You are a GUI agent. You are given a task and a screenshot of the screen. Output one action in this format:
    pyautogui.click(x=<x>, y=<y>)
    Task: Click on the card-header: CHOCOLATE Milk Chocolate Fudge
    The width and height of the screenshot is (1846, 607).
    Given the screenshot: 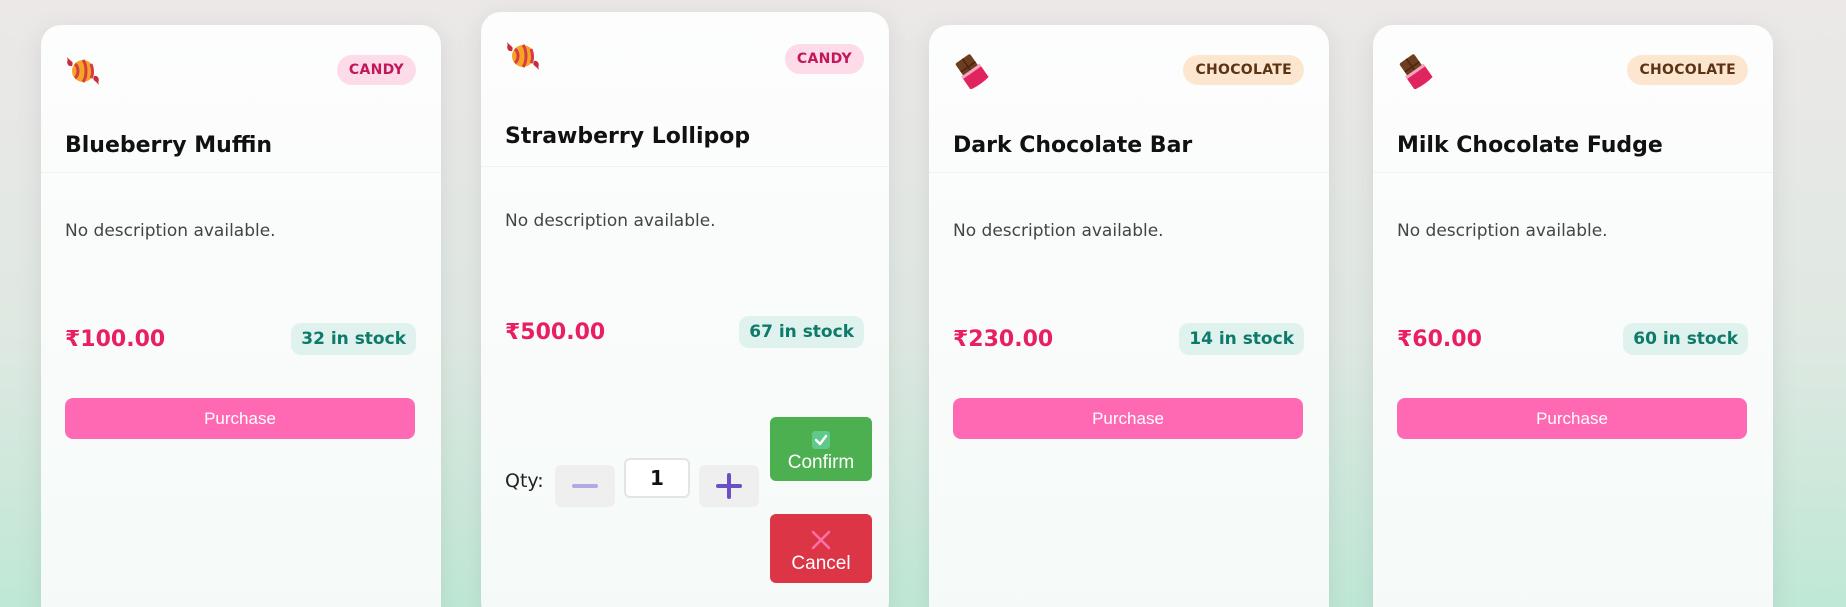 What is the action you would take?
    pyautogui.click(x=1573, y=99)
    